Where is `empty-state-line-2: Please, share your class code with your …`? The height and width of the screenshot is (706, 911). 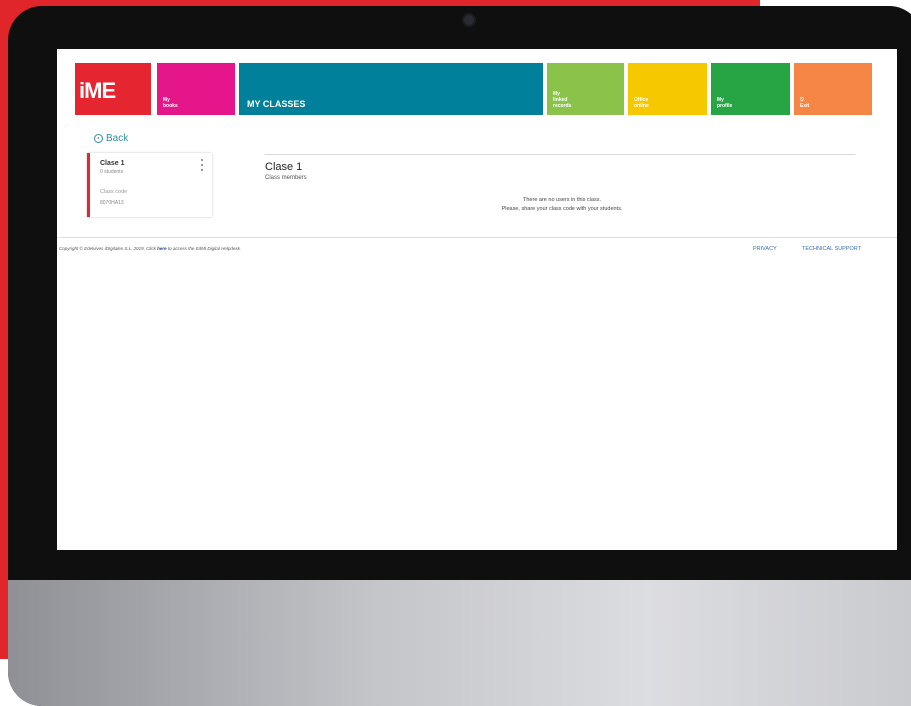 empty-state-line-2: Please, share your class code with your … is located at coordinates (562, 209).